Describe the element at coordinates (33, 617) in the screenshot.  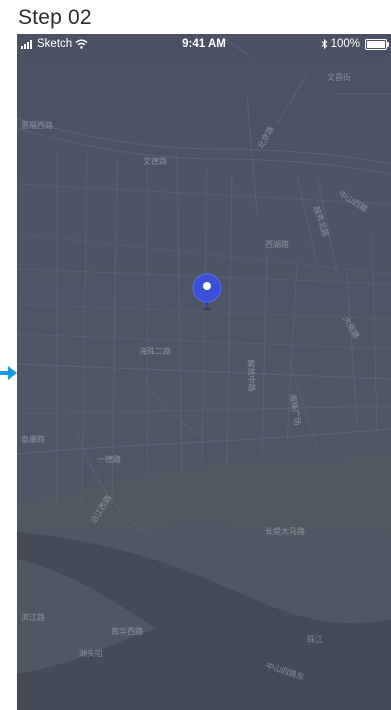
I see `map-label: 滨江路` at that location.